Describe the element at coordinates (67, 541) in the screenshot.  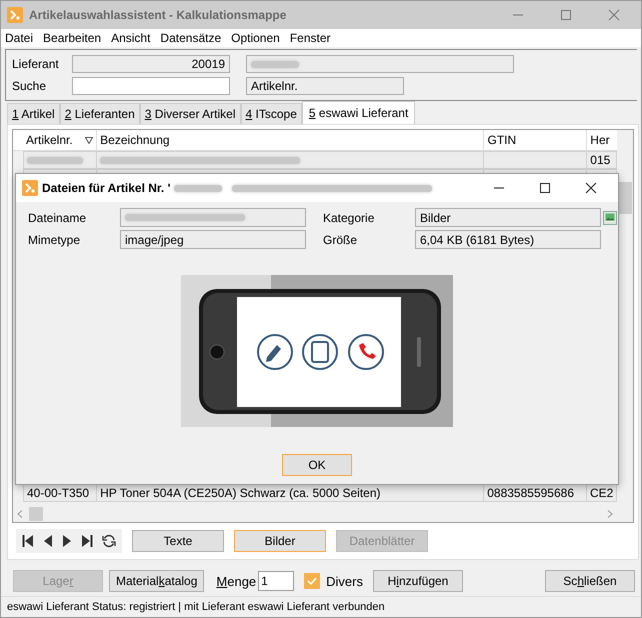
I see `next-record-icon` at that location.